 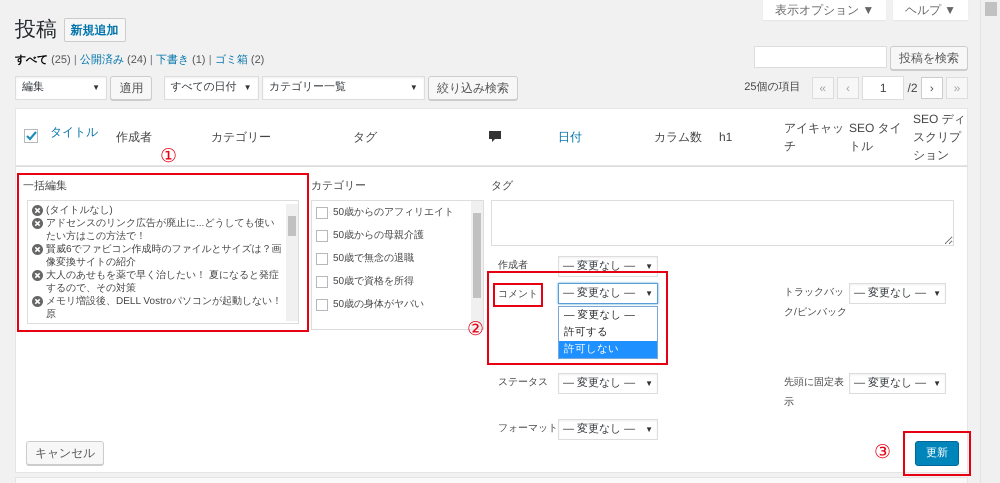 I want to click on update-button: 更新, so click(x=937, y=453).